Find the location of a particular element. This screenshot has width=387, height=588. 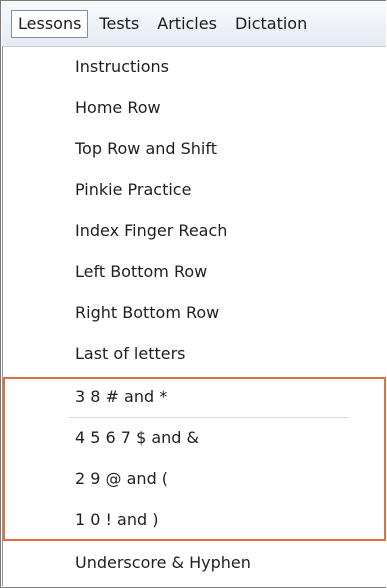

menu-item-index-finger-reach: Index Finger Reach is located at coordinates (194, 231).